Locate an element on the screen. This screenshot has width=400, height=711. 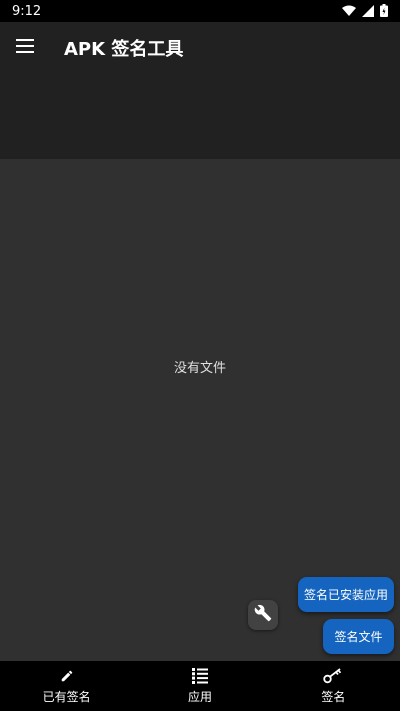
signal-icon is located at coordinates (368, 11).